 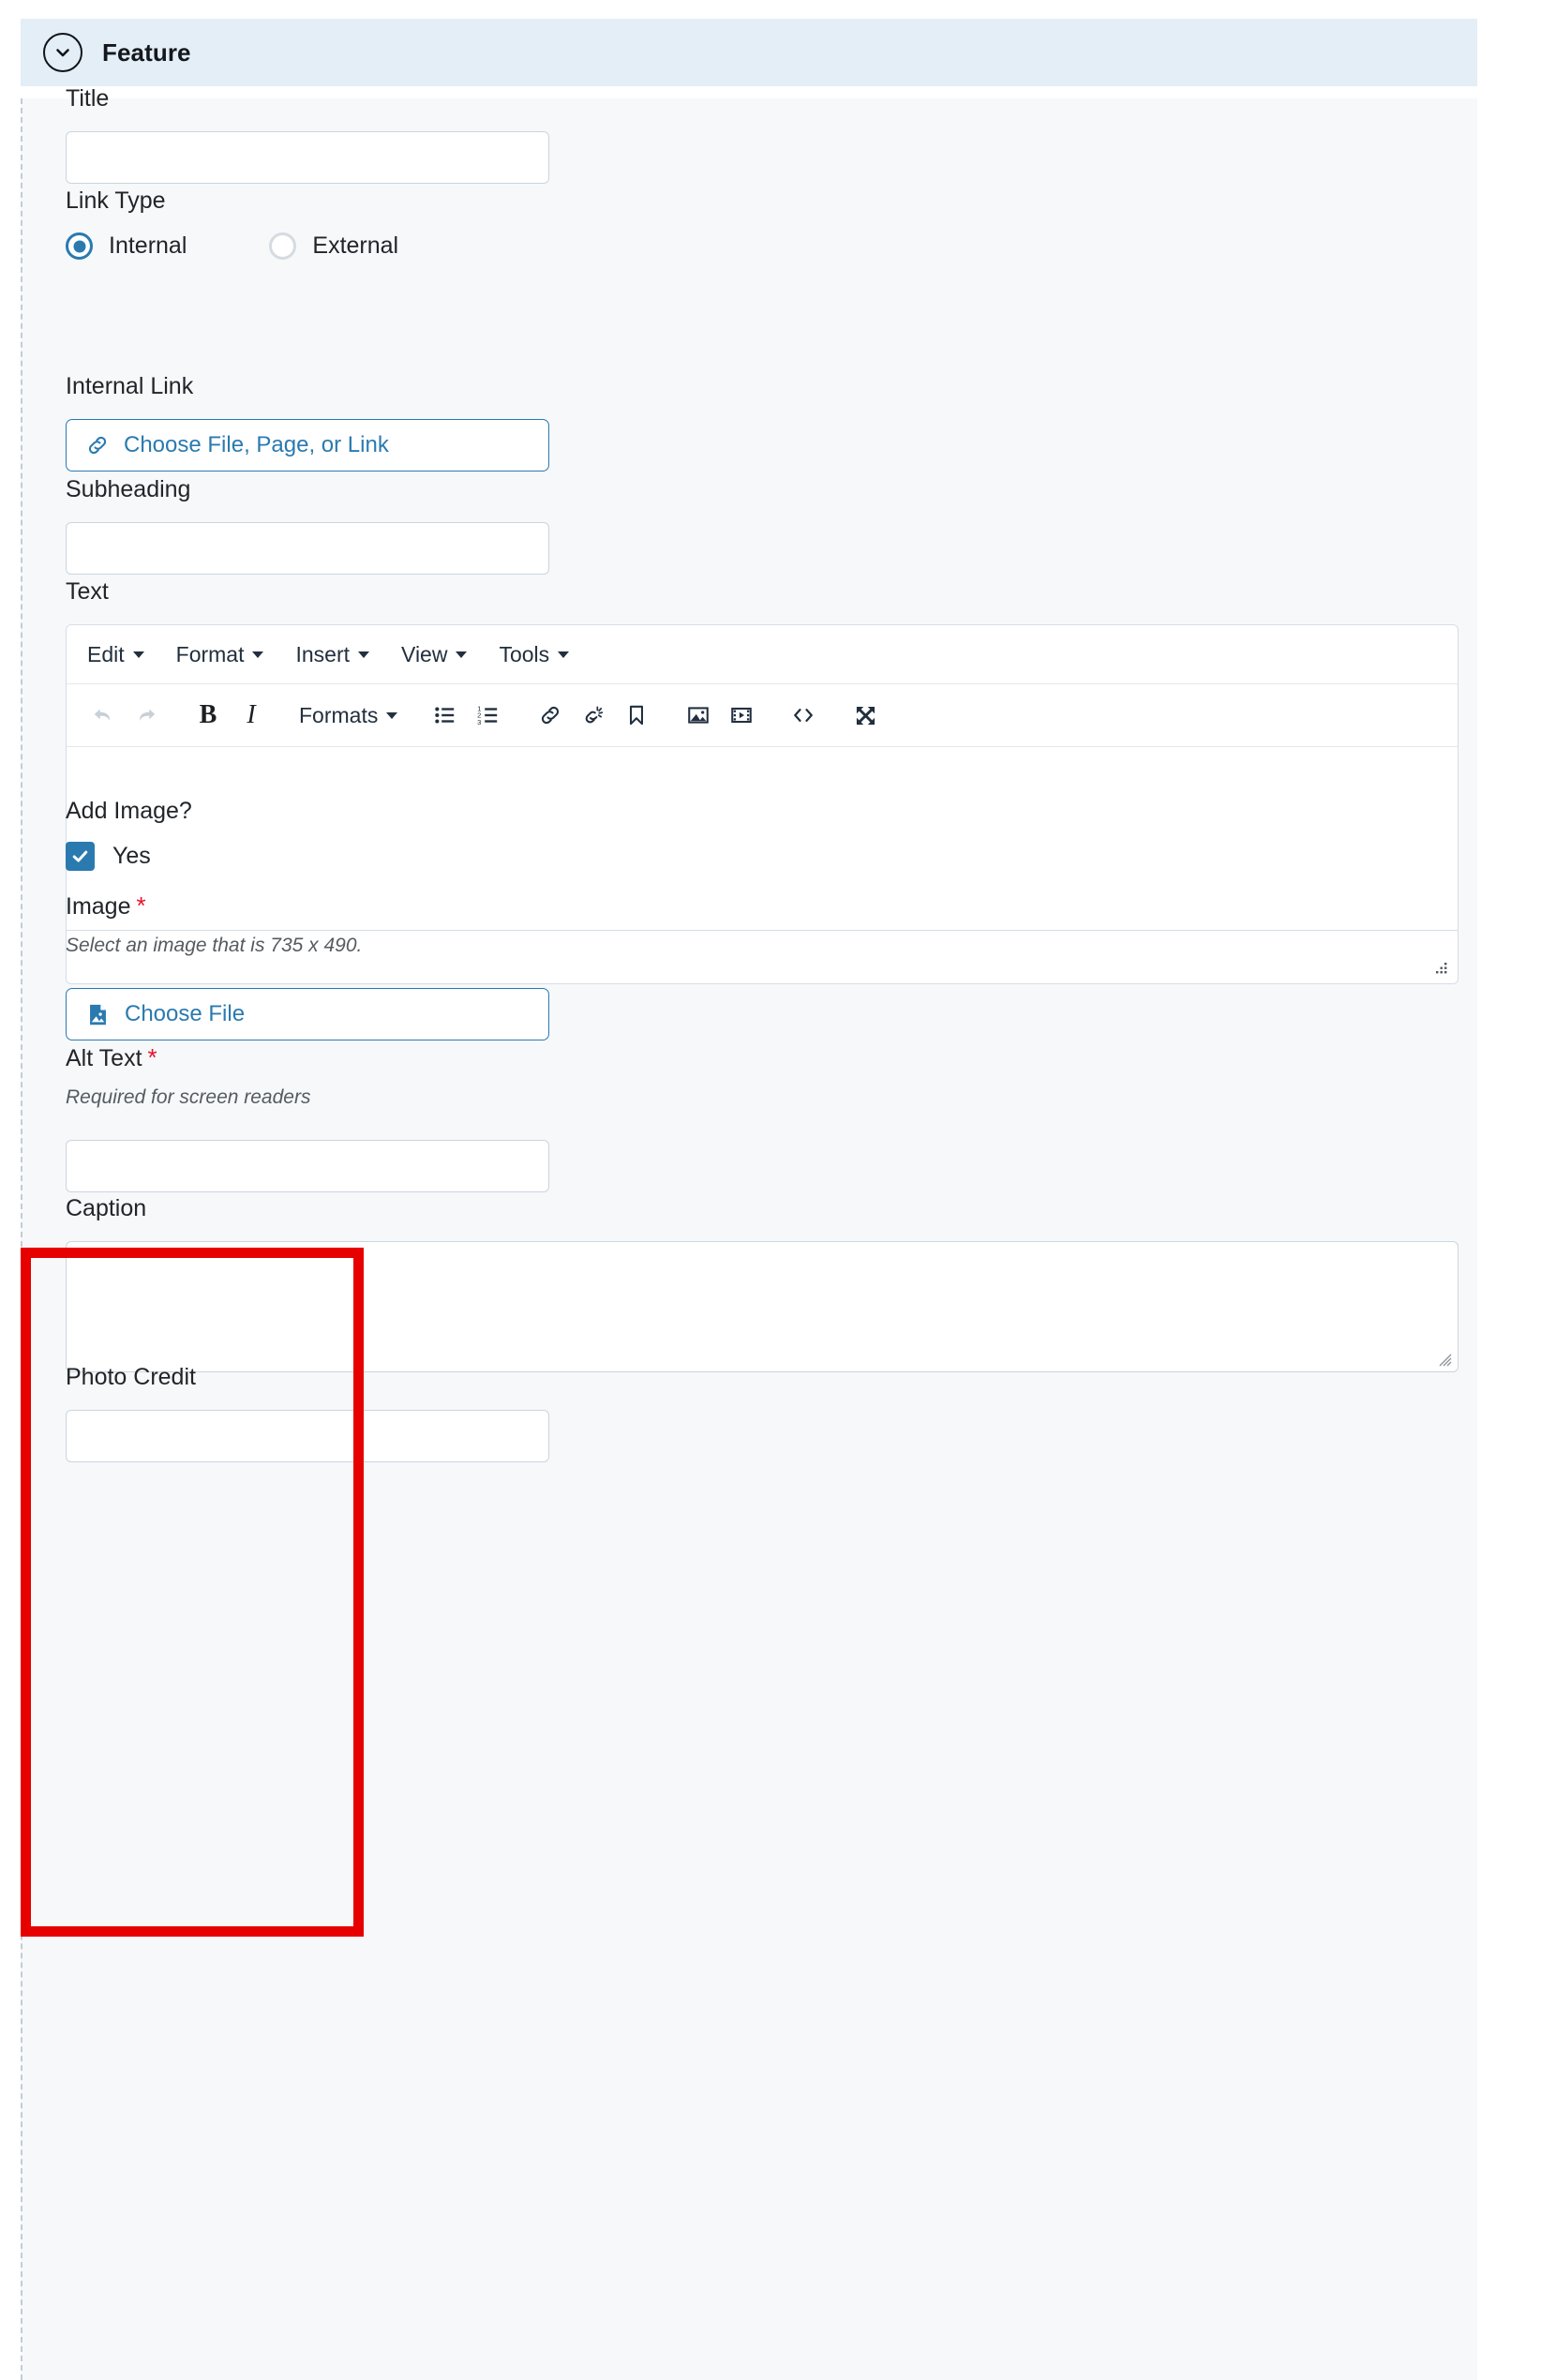 What do you see at coordinates (87, 591) in the screenshot?
I see `text-label: Text` at bounding box center [87, 591].